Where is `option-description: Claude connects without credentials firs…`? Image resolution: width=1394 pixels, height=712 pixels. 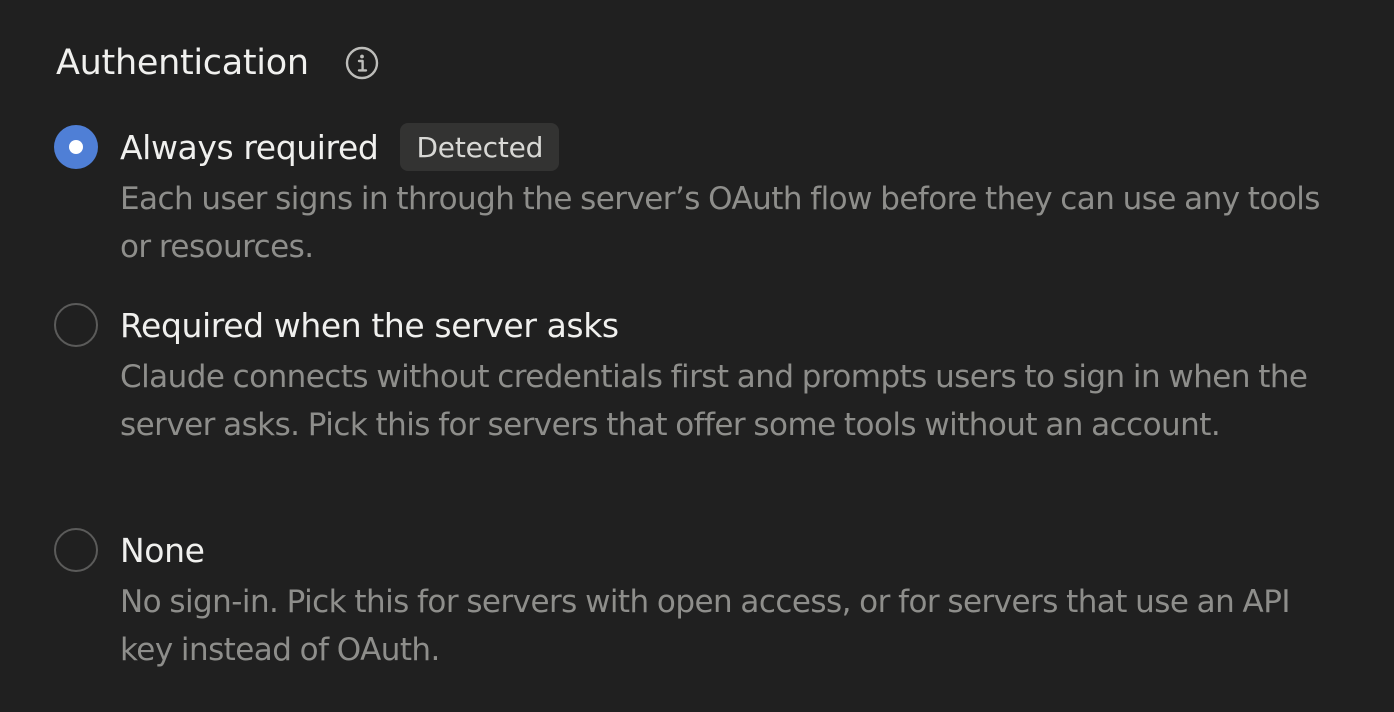
option-description: Claude connects without credentials firs… is located at coordinates (714, 401).